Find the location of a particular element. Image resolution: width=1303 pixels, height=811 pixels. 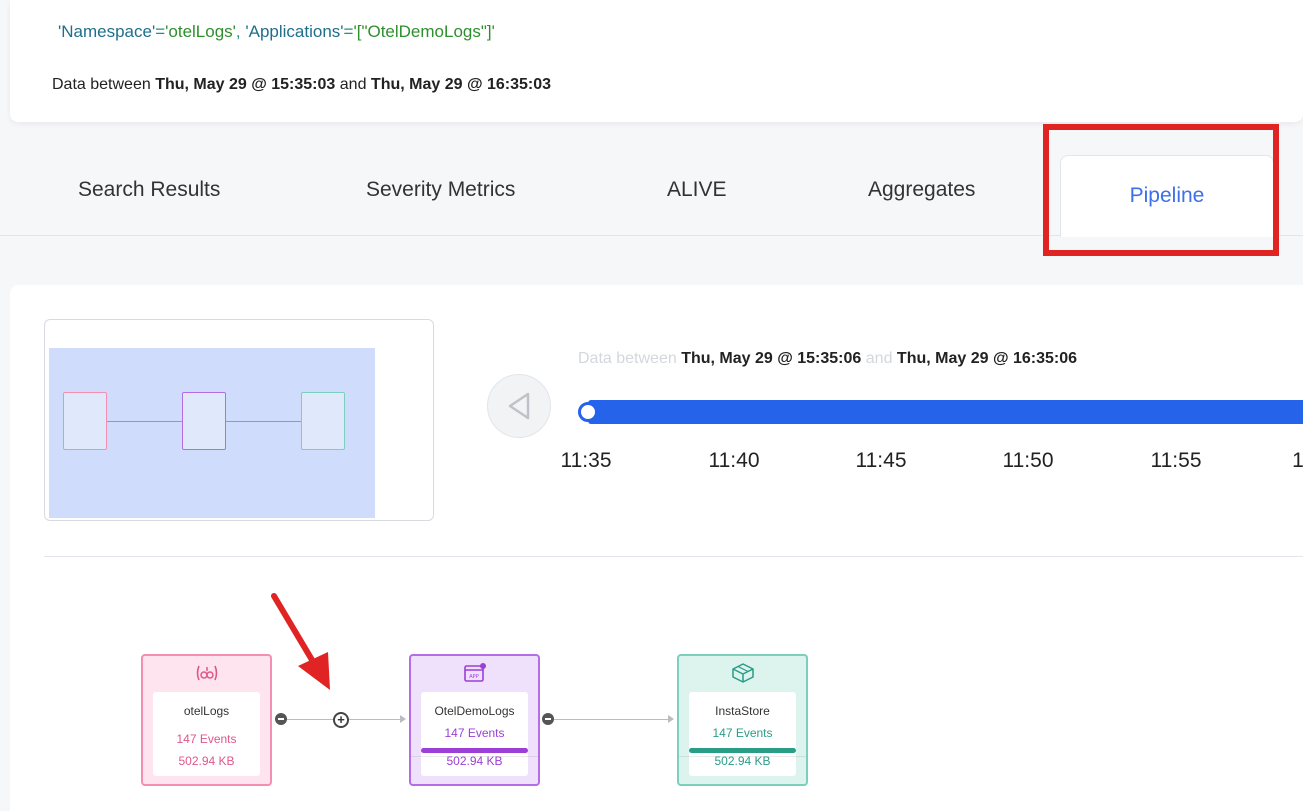

timeline-slider is located at coordinates (940, 412).